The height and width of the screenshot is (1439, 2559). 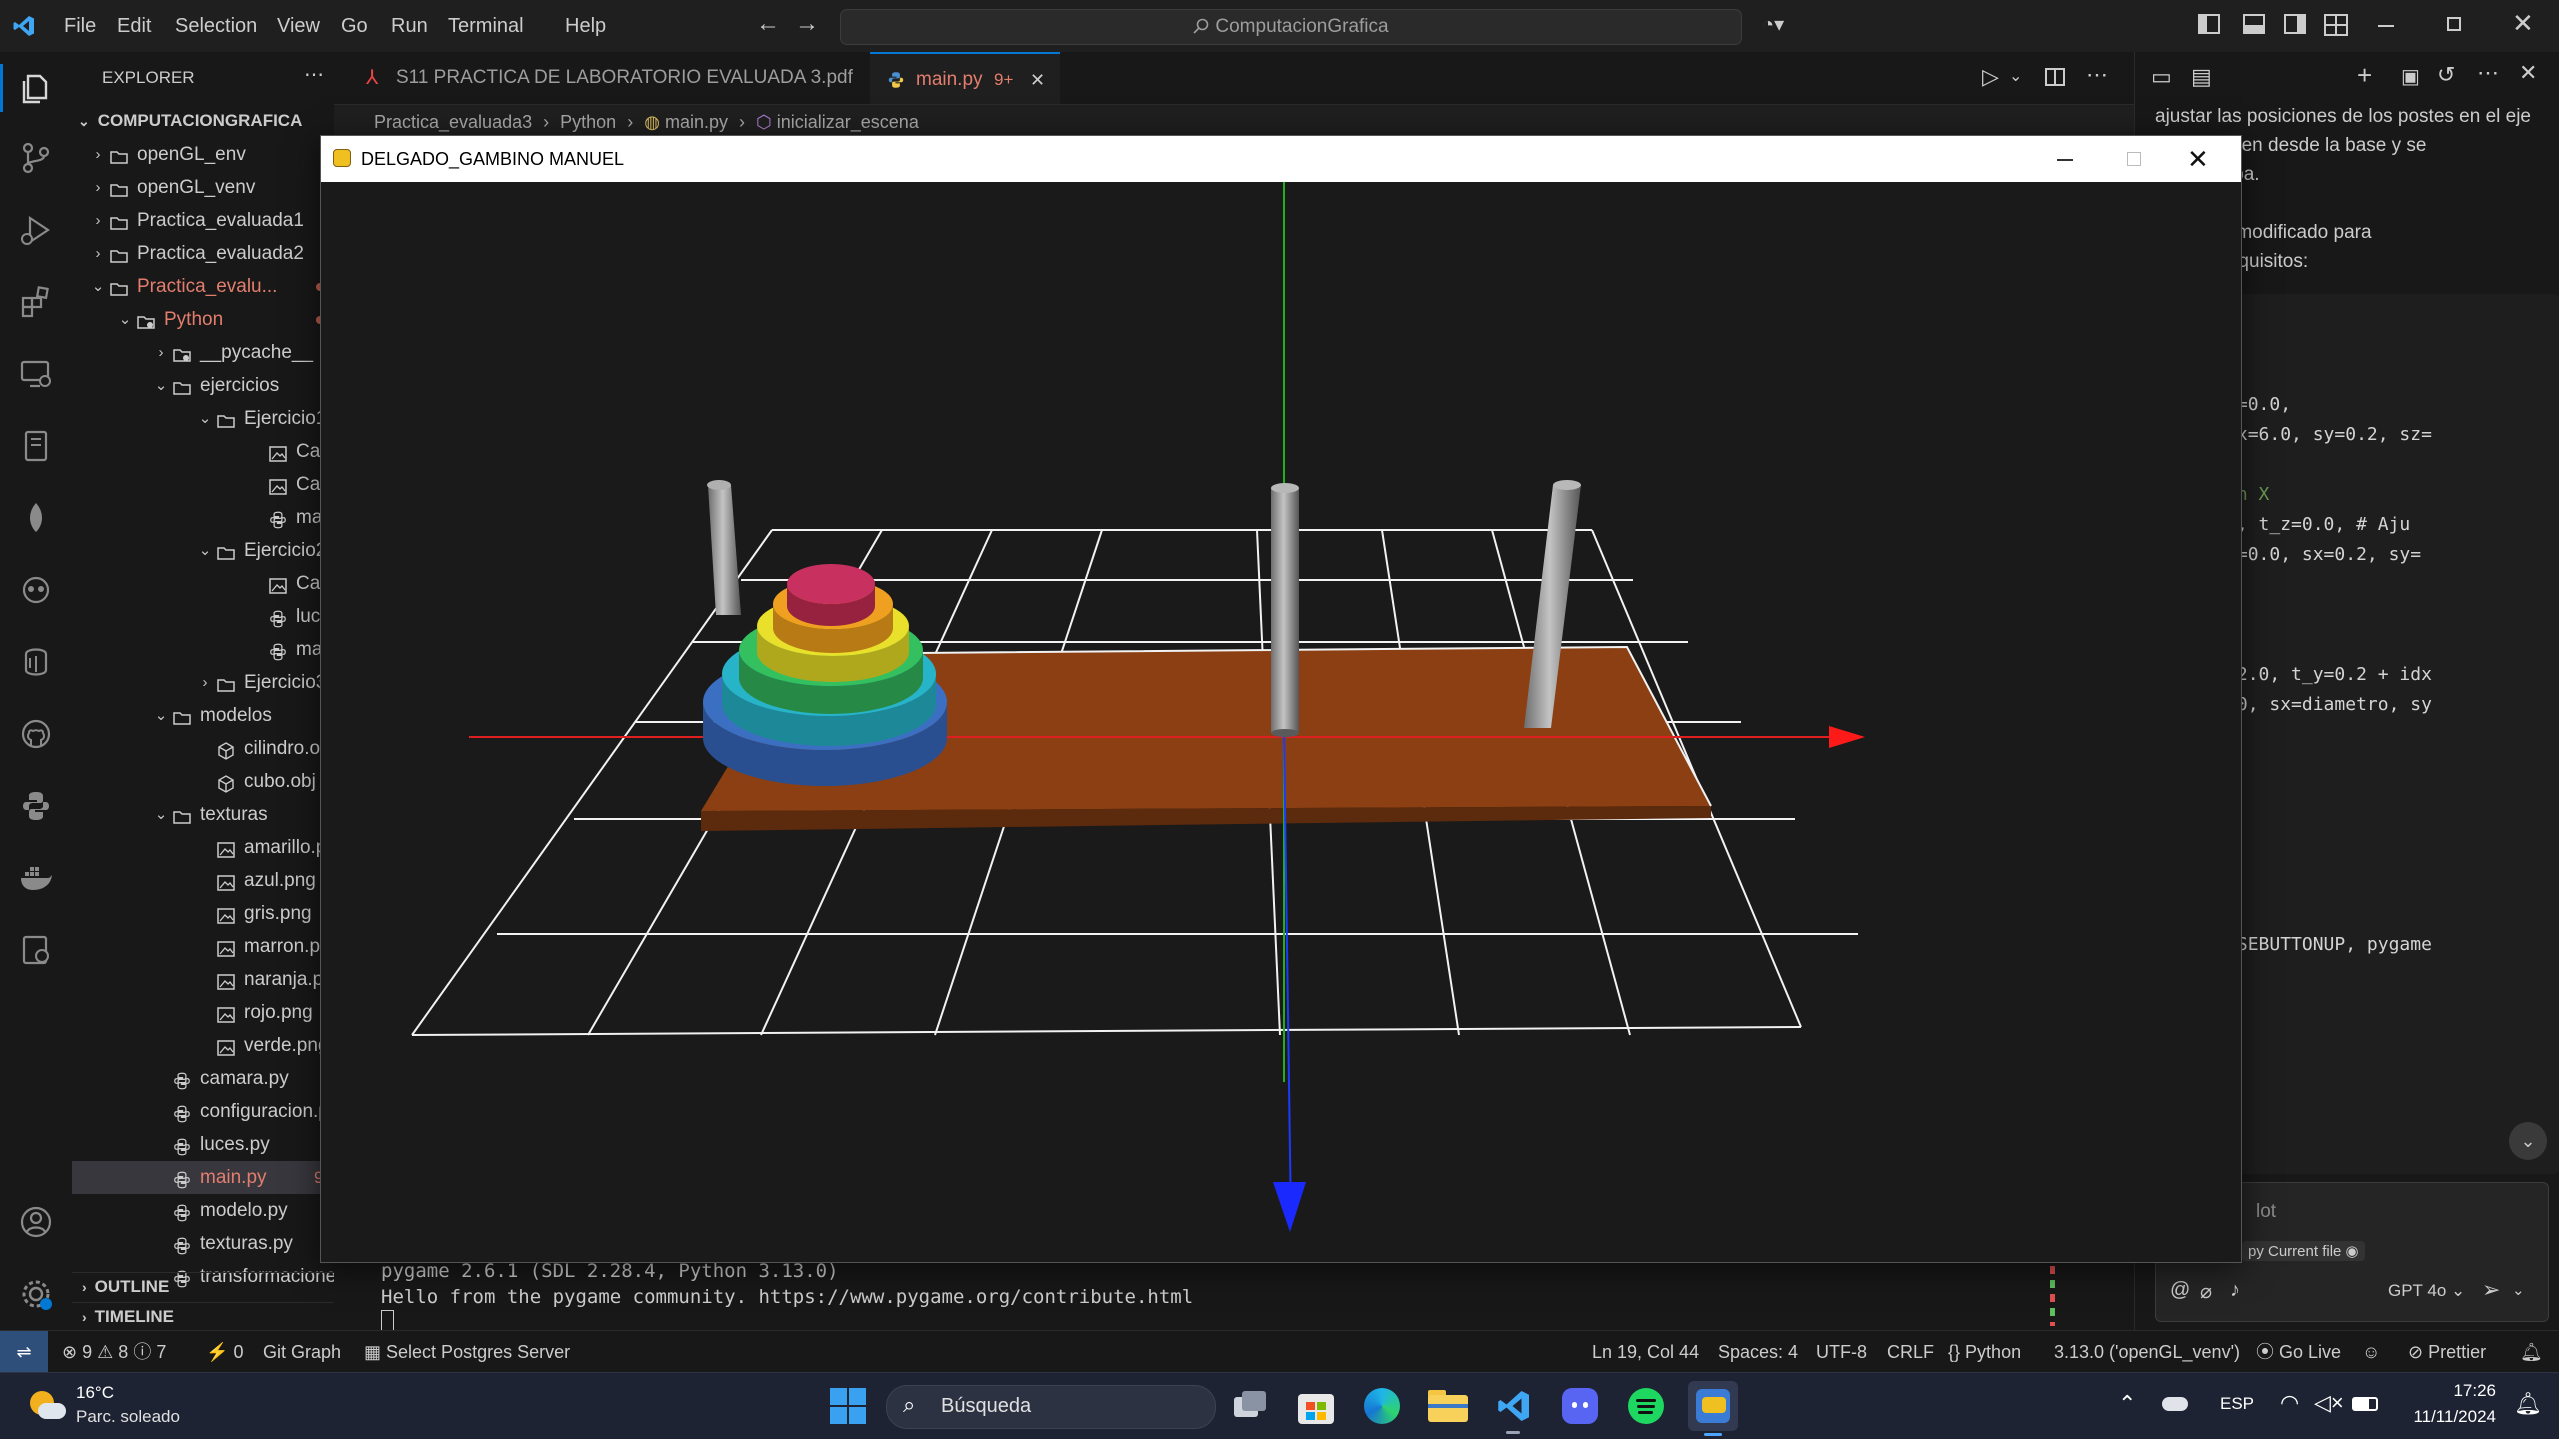 I want to click on menu-go: Go, so click(x=354, y=26).